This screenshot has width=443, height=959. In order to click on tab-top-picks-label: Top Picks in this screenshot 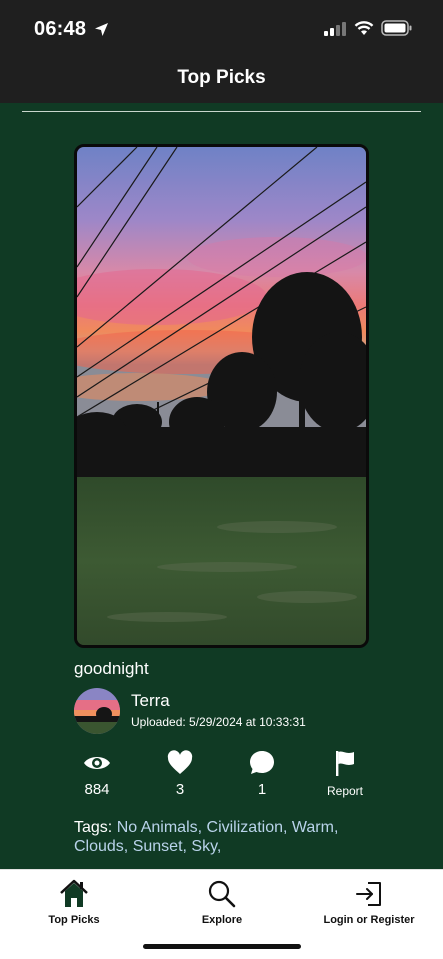, I will do `click(74, 920)`.